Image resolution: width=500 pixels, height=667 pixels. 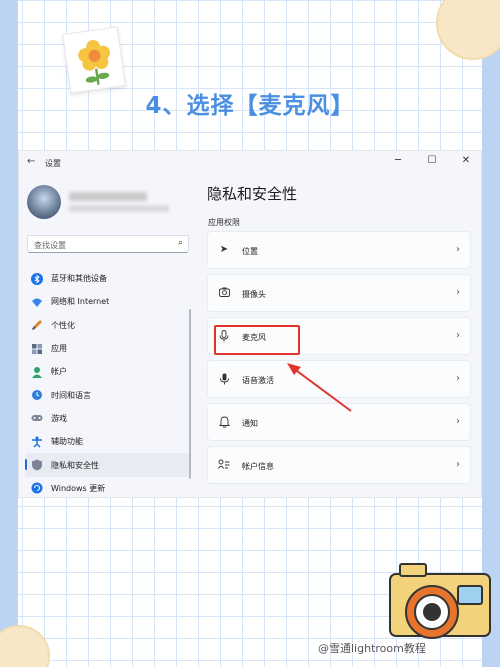 I want to click on maximize-button: ☐, so click(x=432, y=161).